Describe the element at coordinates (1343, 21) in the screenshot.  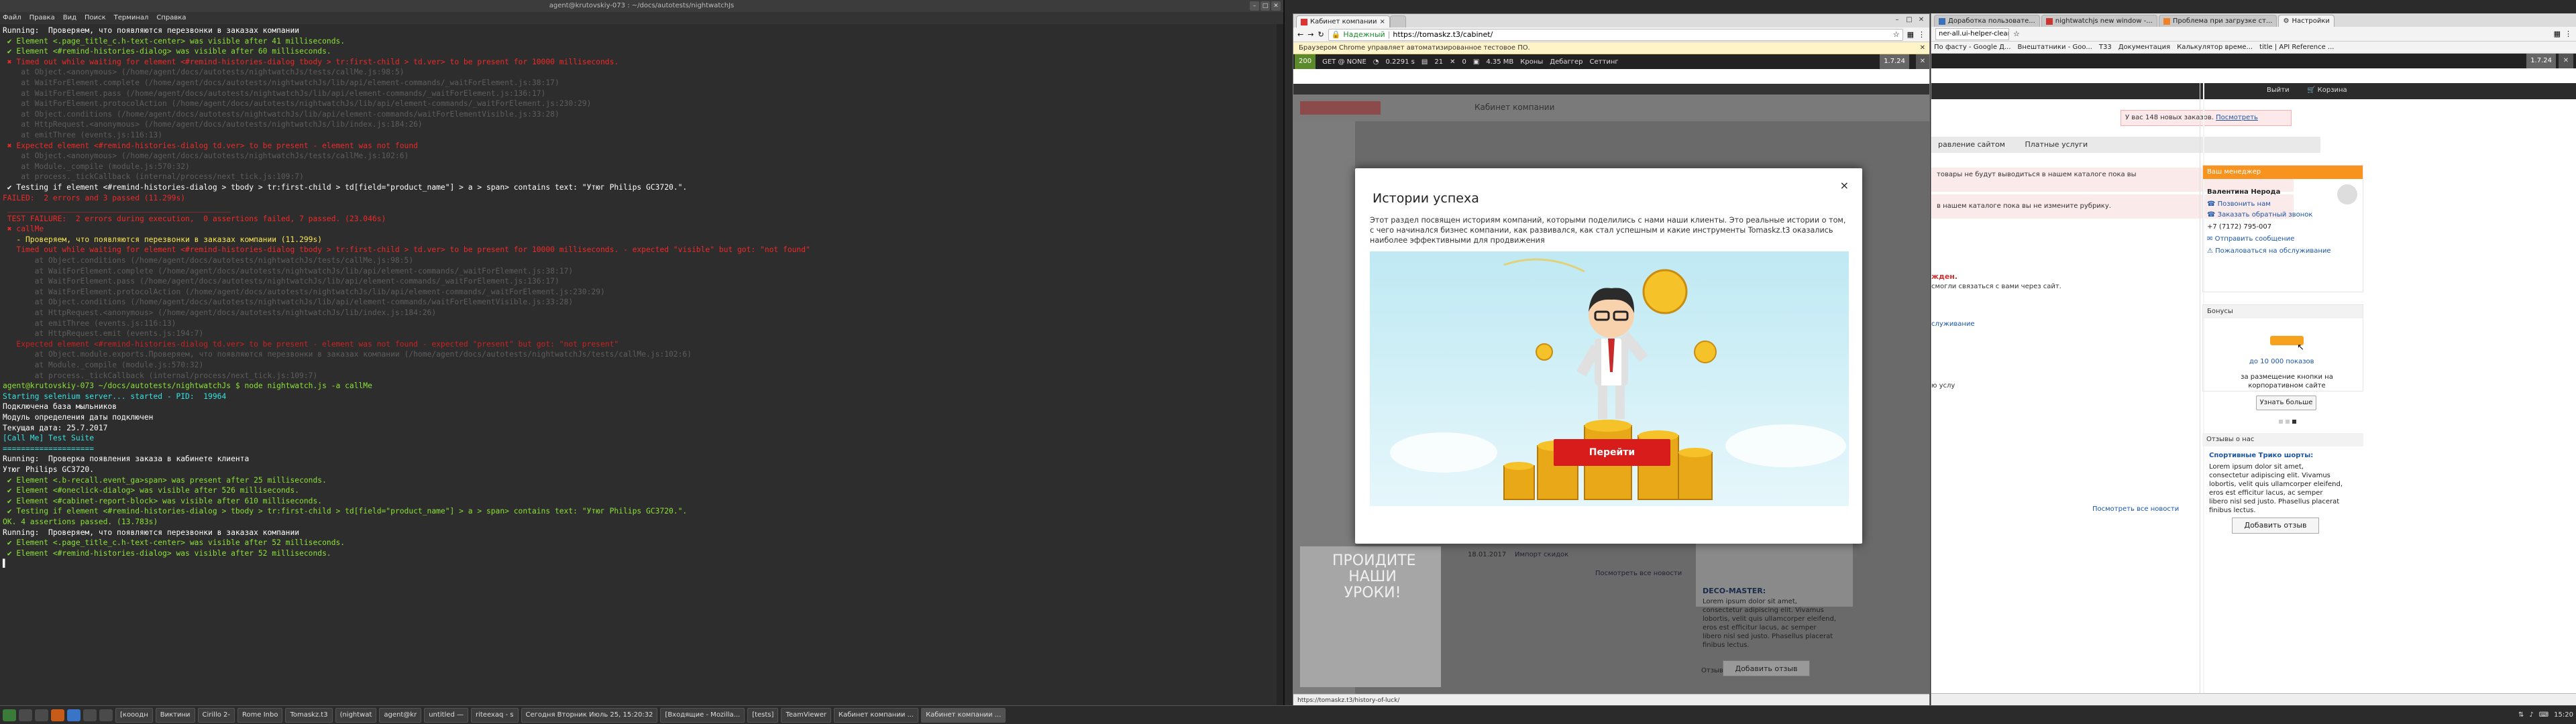
I see `tab-cabinet: Кабинет компании ×` at that location.